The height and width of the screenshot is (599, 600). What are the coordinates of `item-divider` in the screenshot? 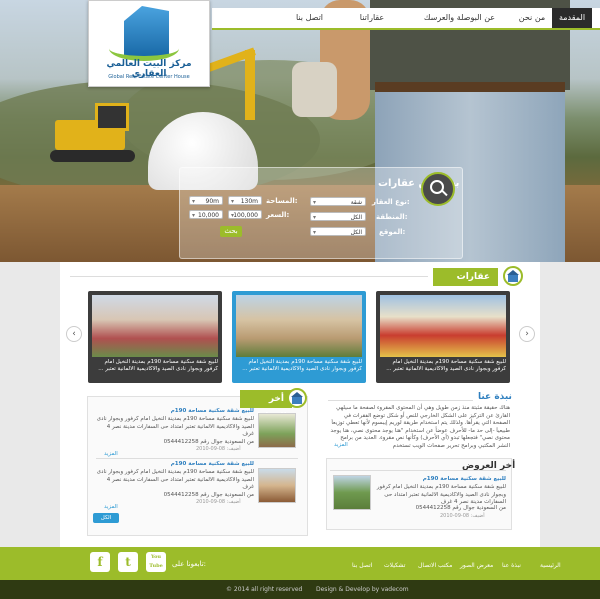 It's located at (197, 458).